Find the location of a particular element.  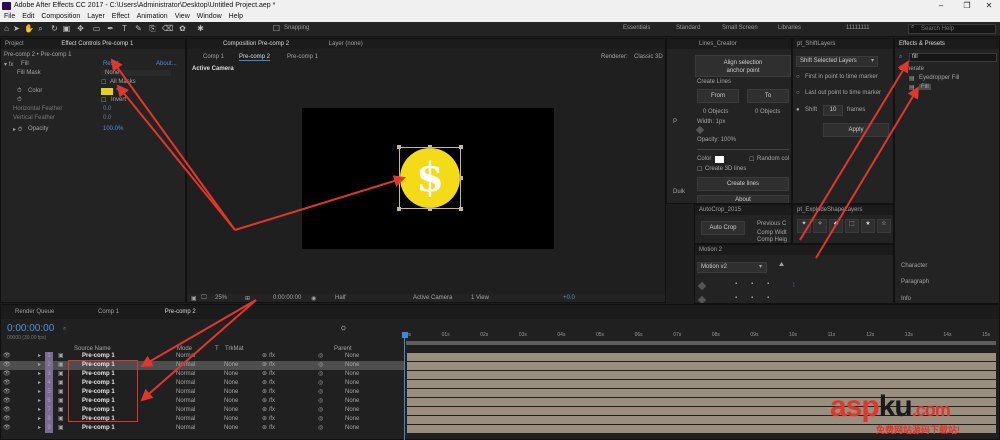

paragraph-panel-tab: Paragraph is located at coordinates (915, 282).